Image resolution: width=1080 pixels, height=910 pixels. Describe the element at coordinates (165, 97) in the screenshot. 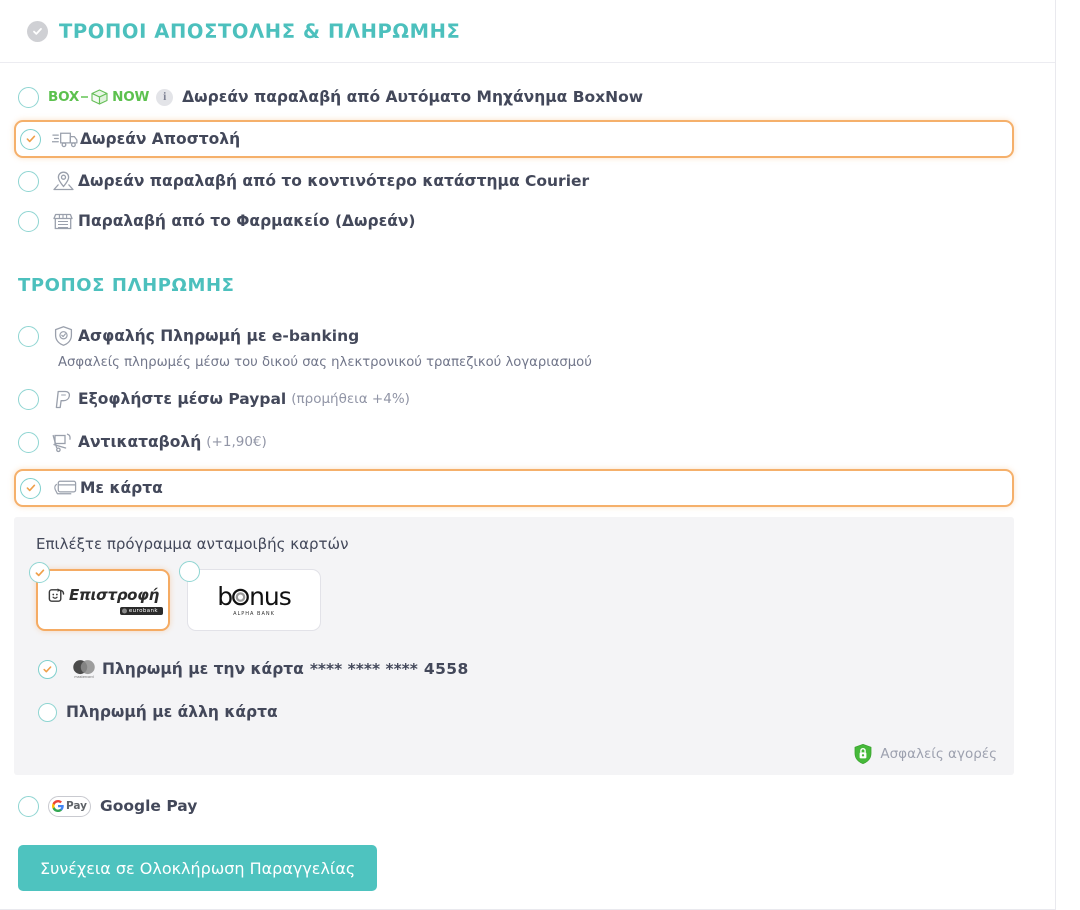

I see `info-icon: i` at that location.